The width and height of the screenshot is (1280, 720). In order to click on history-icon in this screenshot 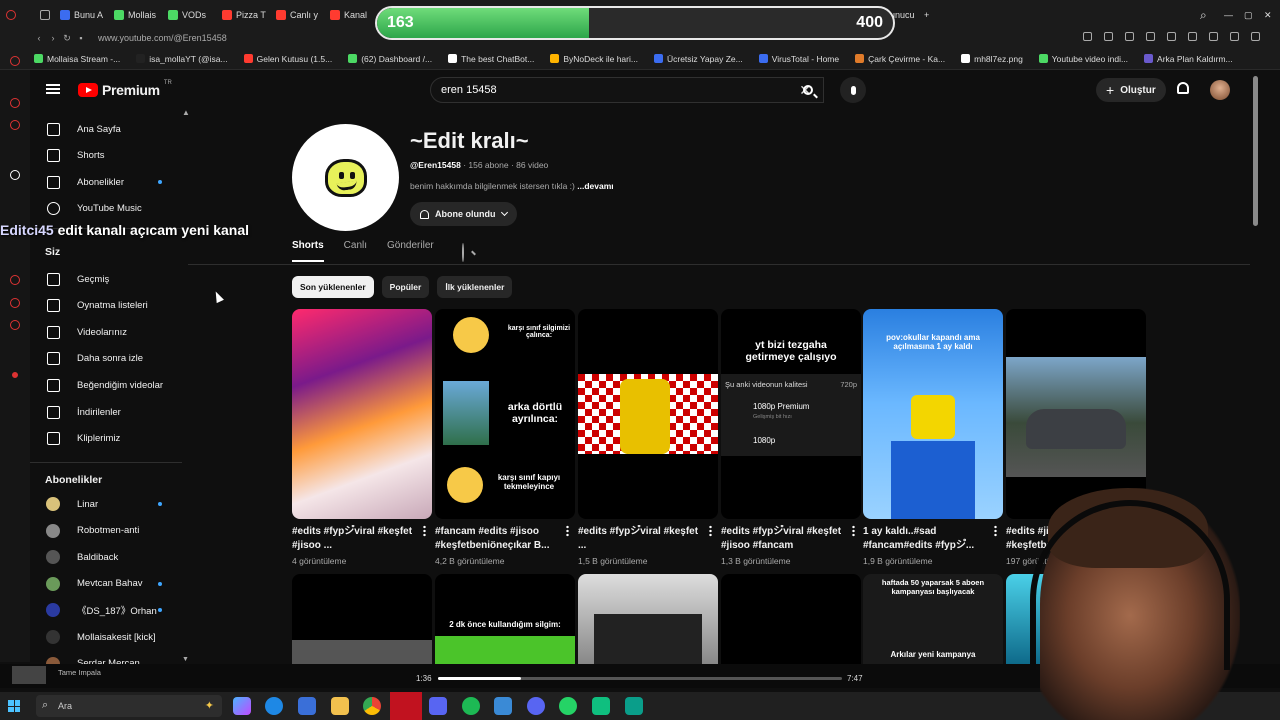, I will do `click(15, 280)`.